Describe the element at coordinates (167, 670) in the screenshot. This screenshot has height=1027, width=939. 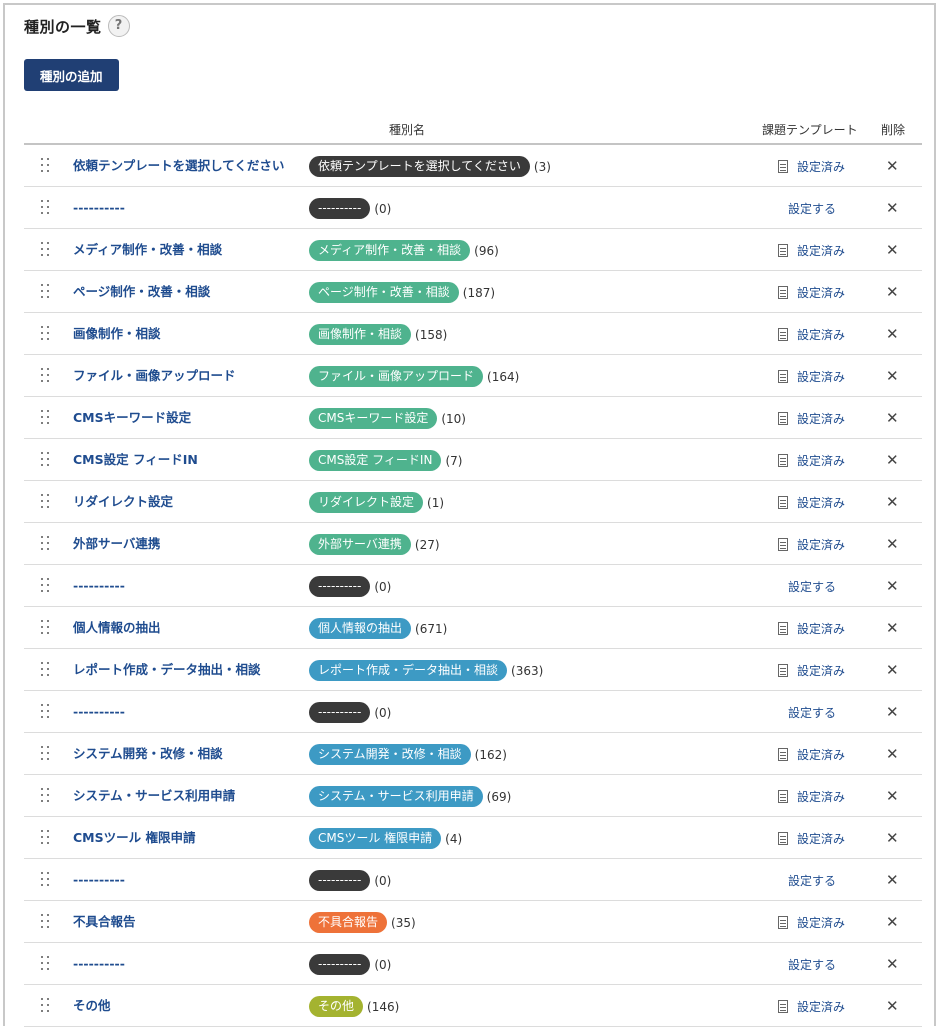
I see `type-name-link: レポート作成・データ抽出・相談` at that location.